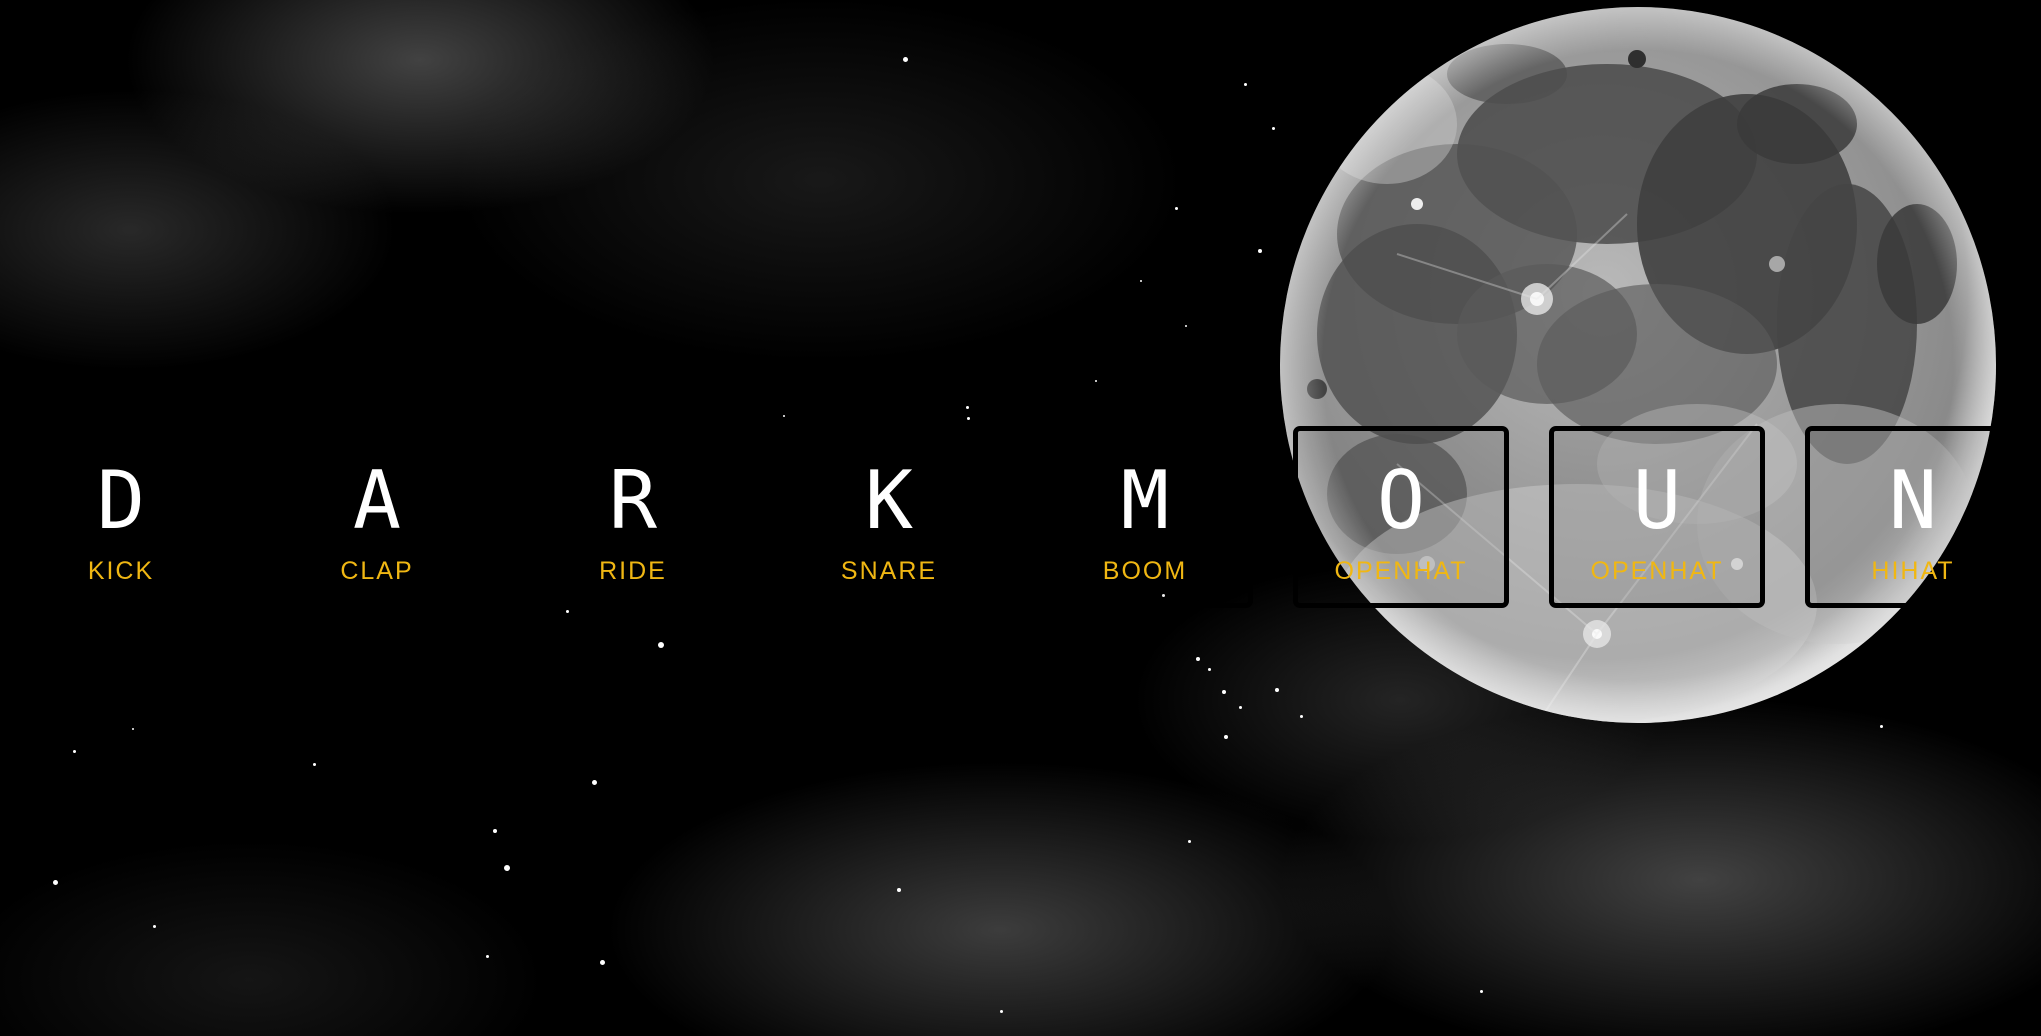 The width and height of the screenshot is (2041, 1036). What do you see at coordinates (889, 571) in the screenshot?
I see `sound-label: SNARE` at bounding box center [889, 571].